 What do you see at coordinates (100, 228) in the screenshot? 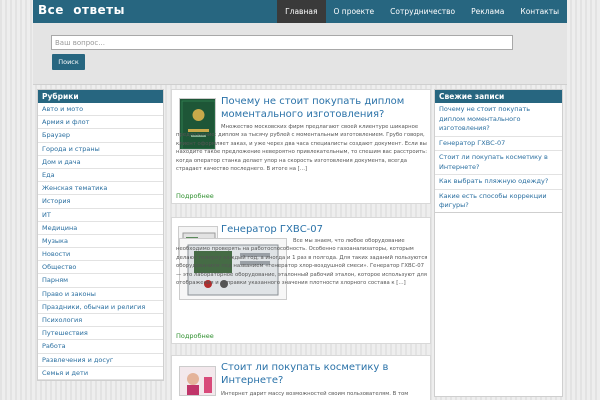
I see `category-item: Медицина` at bounding box center [100, 228].